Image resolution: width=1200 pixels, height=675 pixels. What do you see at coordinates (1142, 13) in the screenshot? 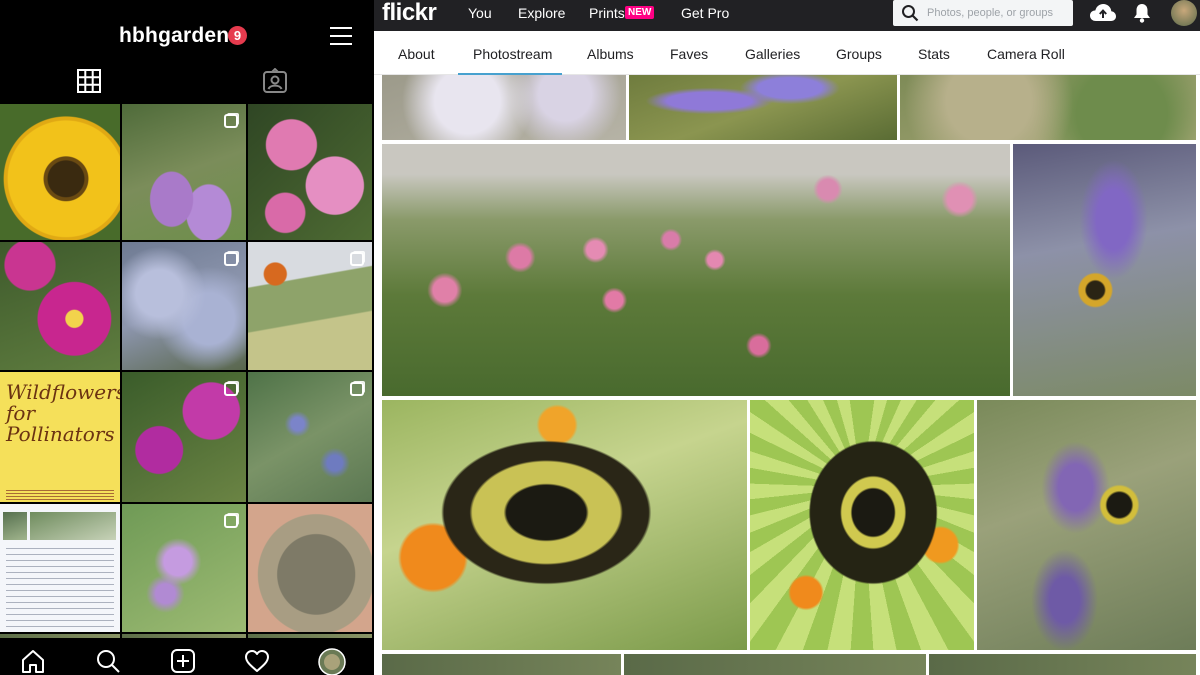
I see `notifications-bell-icon` at bounding box center [1142, 13].